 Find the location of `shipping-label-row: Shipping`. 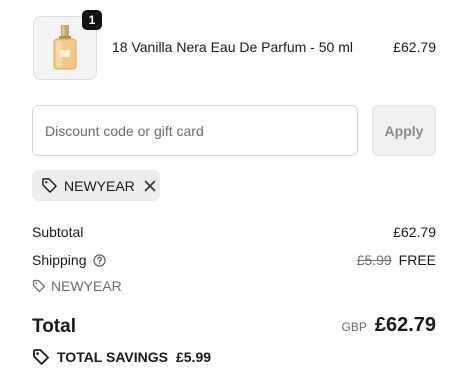

shipping-label-row: Shipping is located at coordinates (69, 260).